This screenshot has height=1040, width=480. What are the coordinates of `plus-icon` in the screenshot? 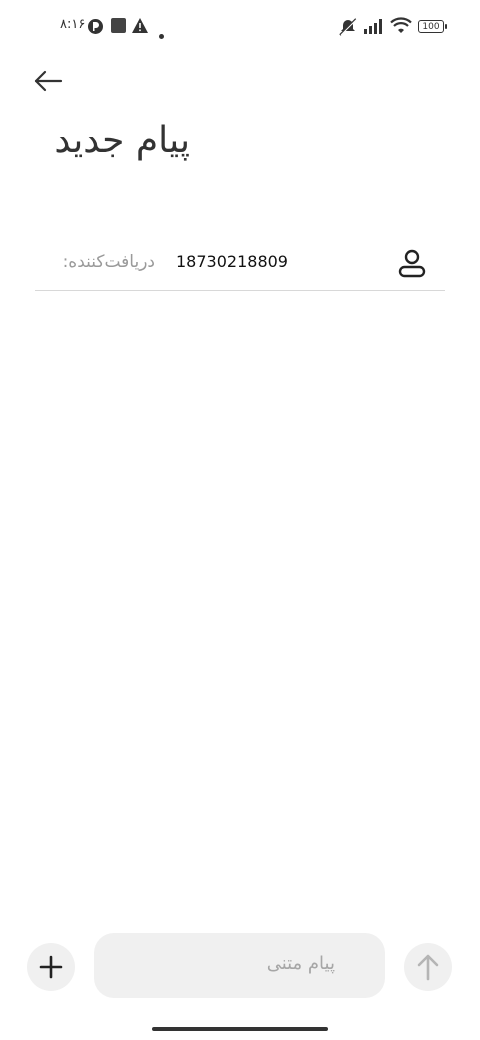 It's located at (51, 967).